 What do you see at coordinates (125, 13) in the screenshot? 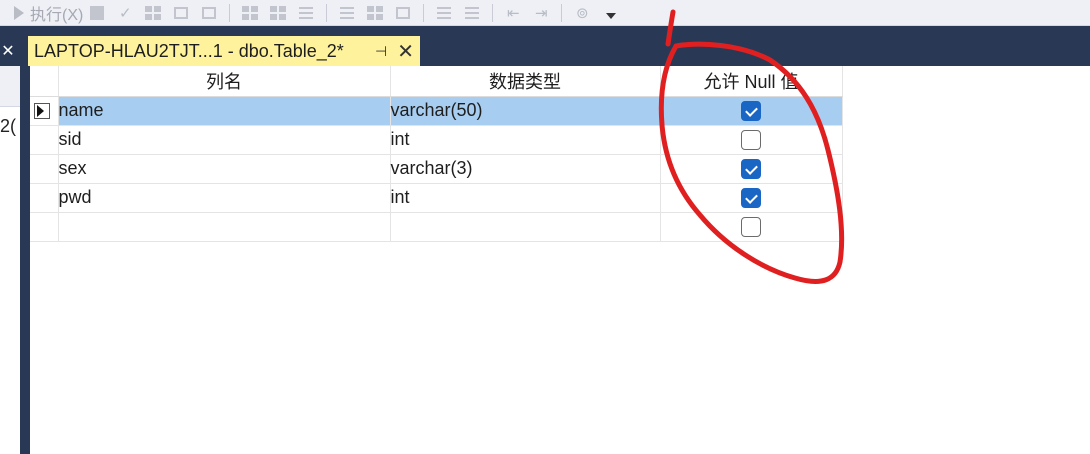
I see `check-syntax-icon: ✓` at bounding box center [125, 13].